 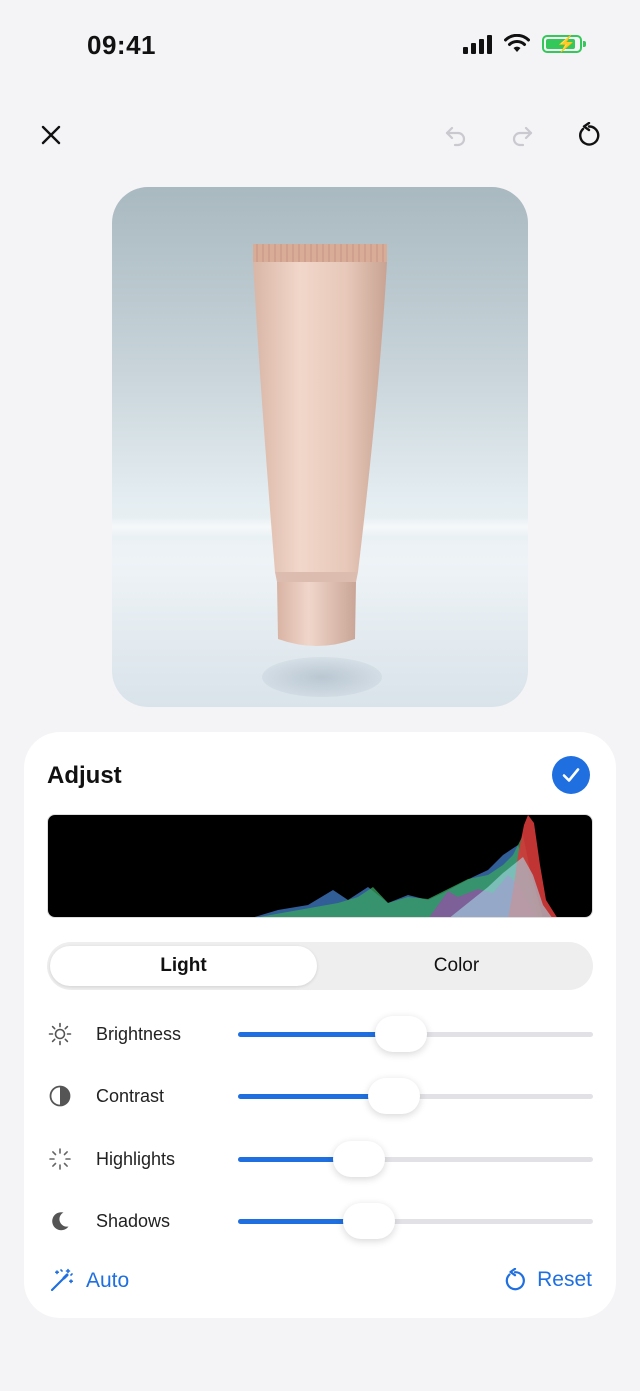 What do you see at coordinates (517, 43) in the screenshot?
I see `wifi-icon` at bounding box center [517, 43].